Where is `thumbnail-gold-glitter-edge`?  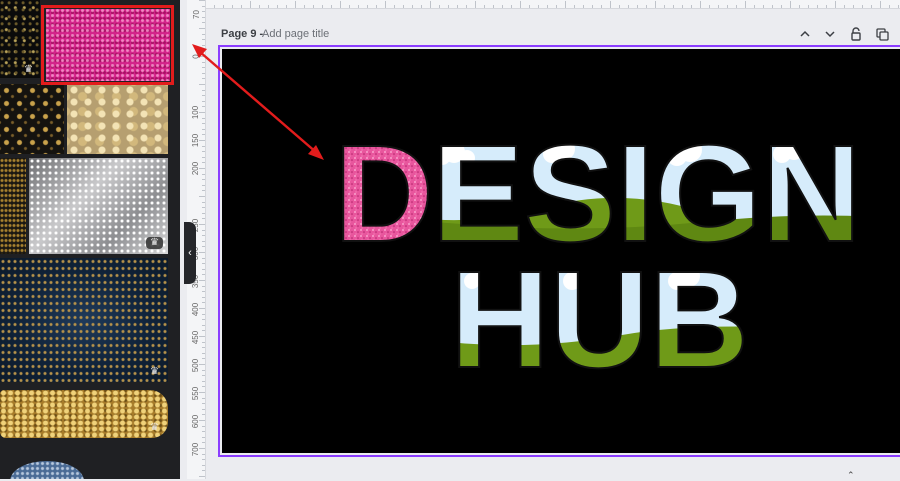 thumbnail-gold-glitter-edge is located at coordinates (13, 206).